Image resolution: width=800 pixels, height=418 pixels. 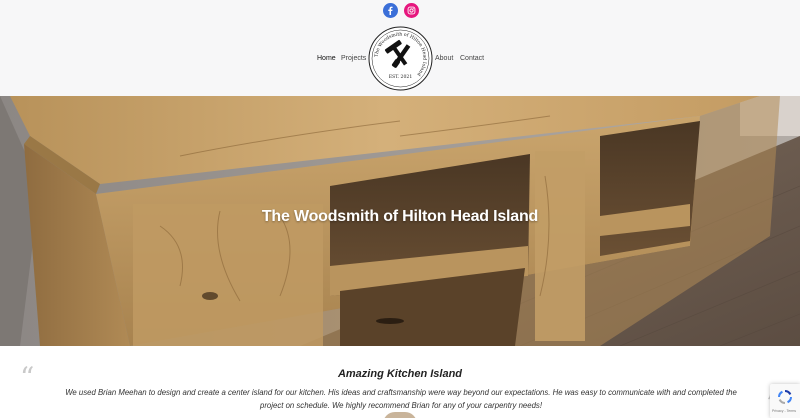 I want to click on recaptcha-links: Privacy - Terms, so click(x=784, y=411).